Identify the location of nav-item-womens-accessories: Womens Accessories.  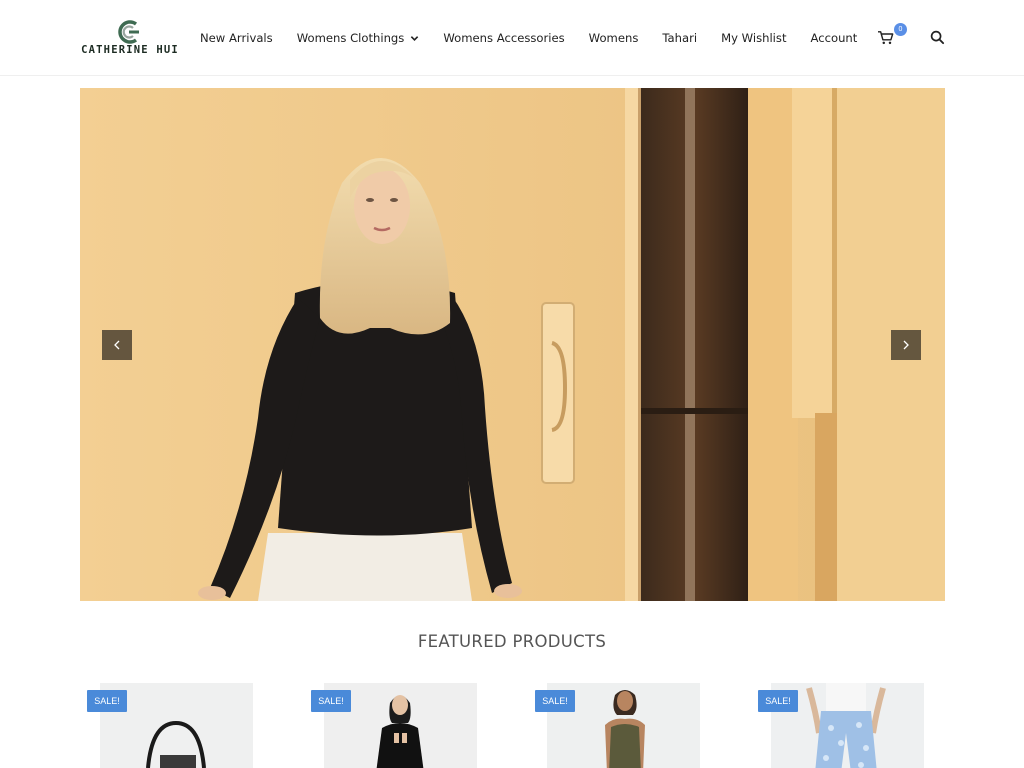
(503, 38).